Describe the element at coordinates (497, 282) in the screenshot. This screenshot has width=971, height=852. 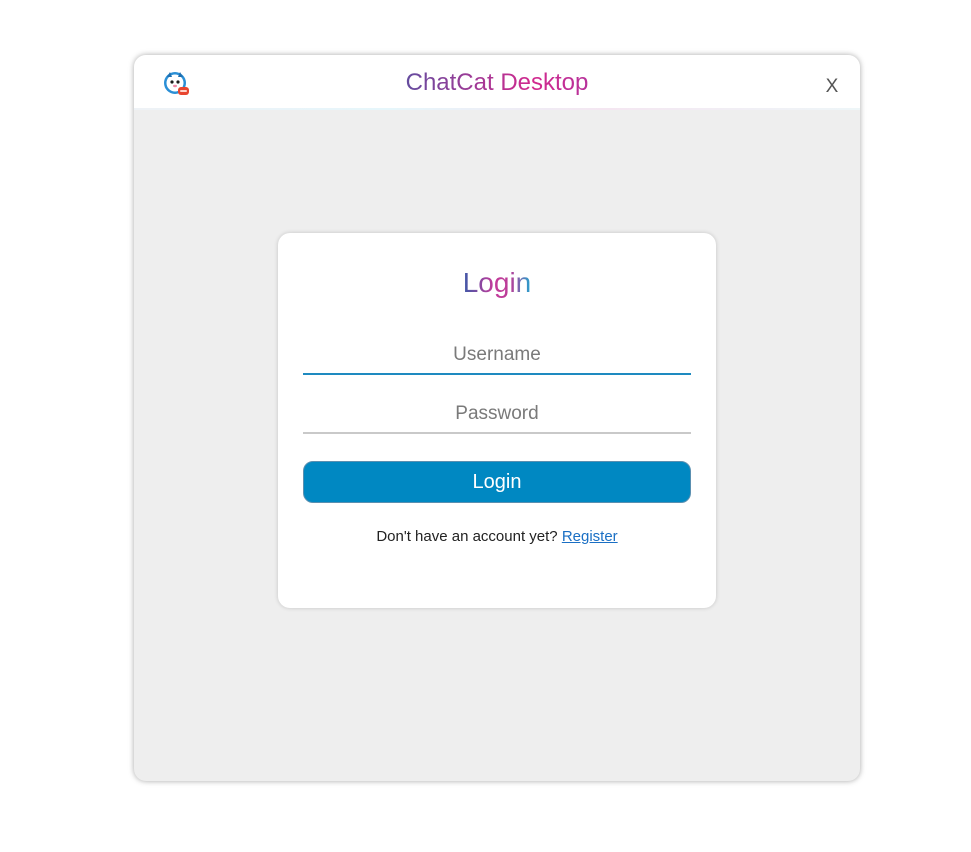
I see `login-heading: Login` at that location.